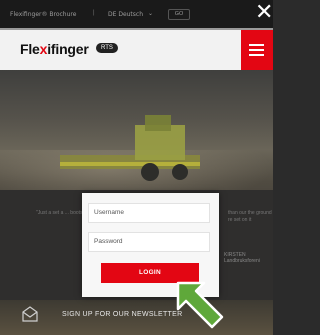 Image resolution: width=320 pixels, height=335 pixels. I want to click on username-input: Username, so click(149, 213).